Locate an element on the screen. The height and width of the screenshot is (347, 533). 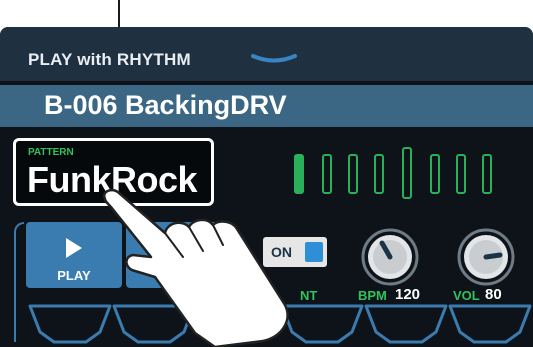
toggle-knob is located at coordinates (314, 252).